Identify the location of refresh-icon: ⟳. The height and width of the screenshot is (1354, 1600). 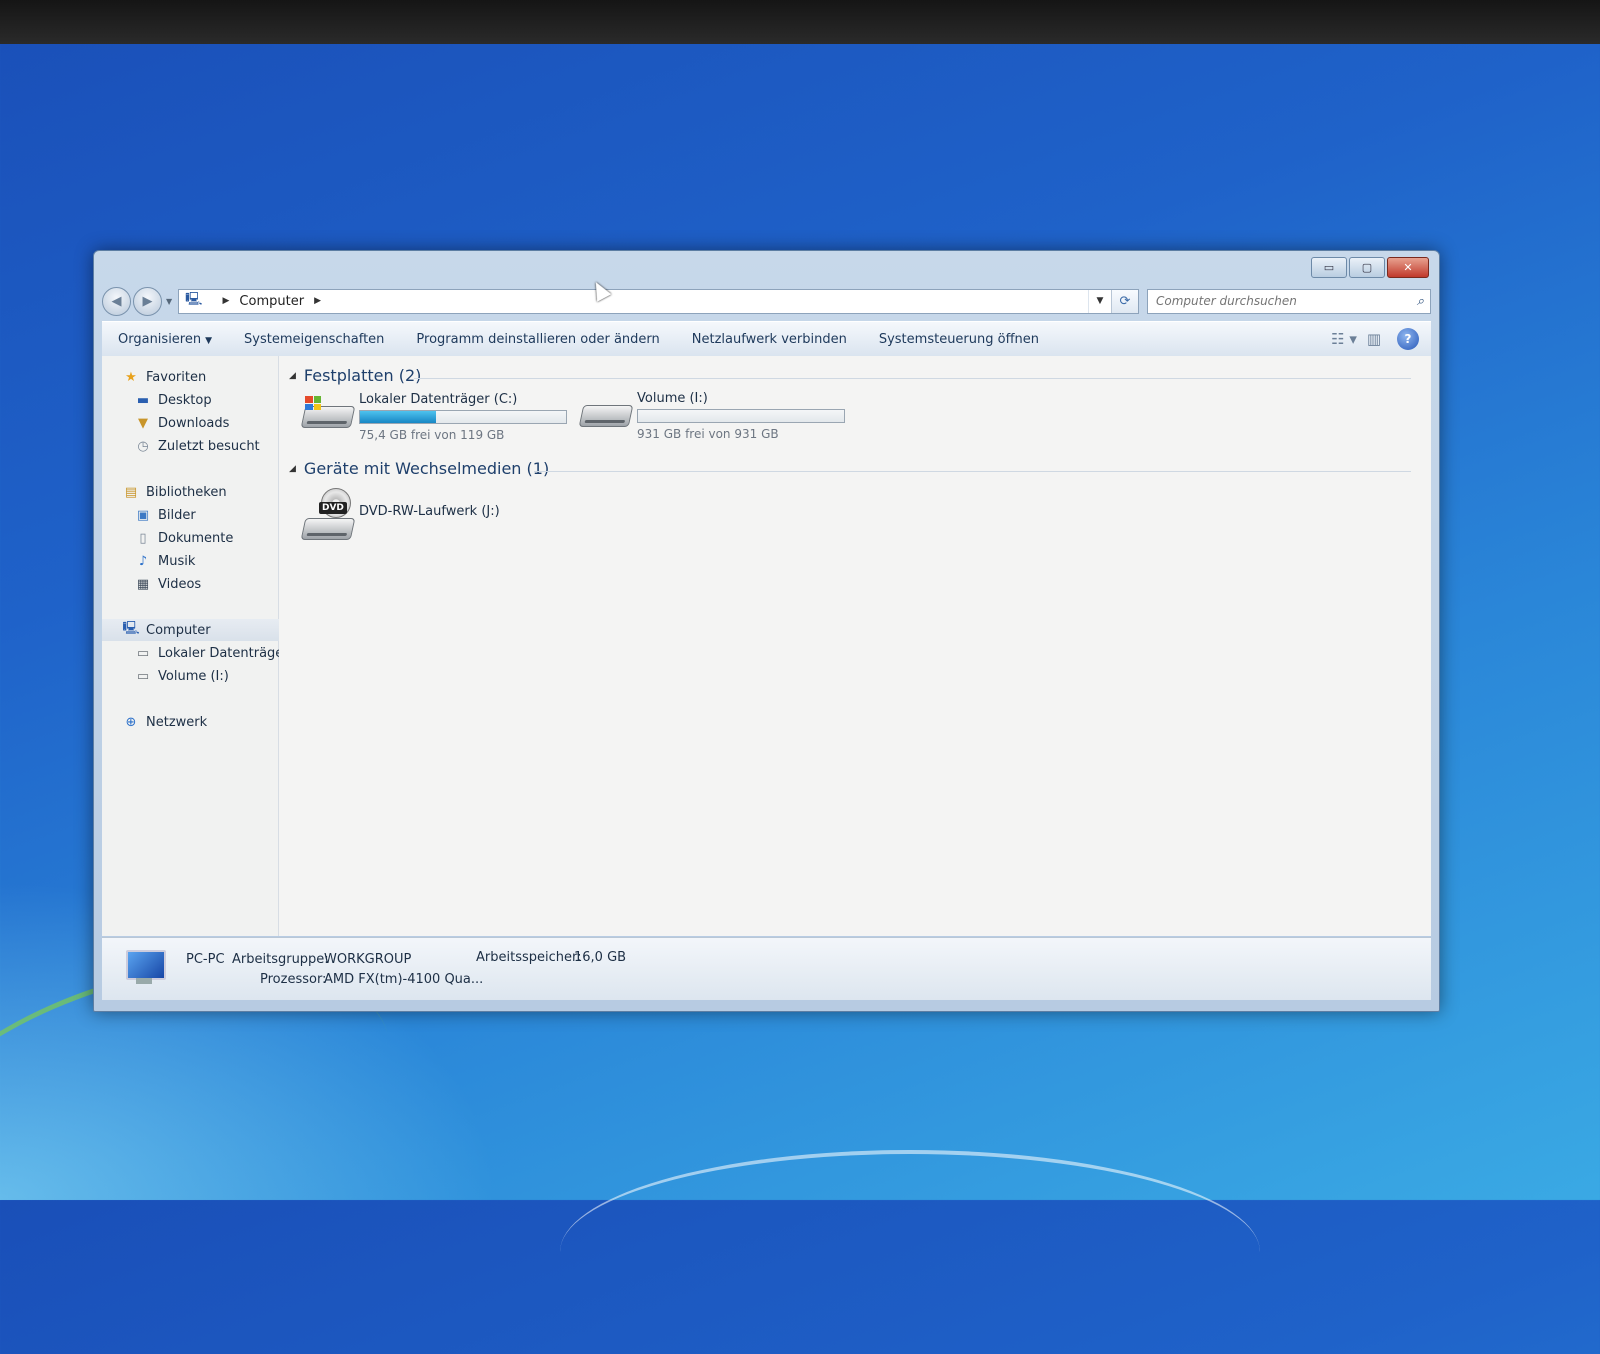
(1124, 301).